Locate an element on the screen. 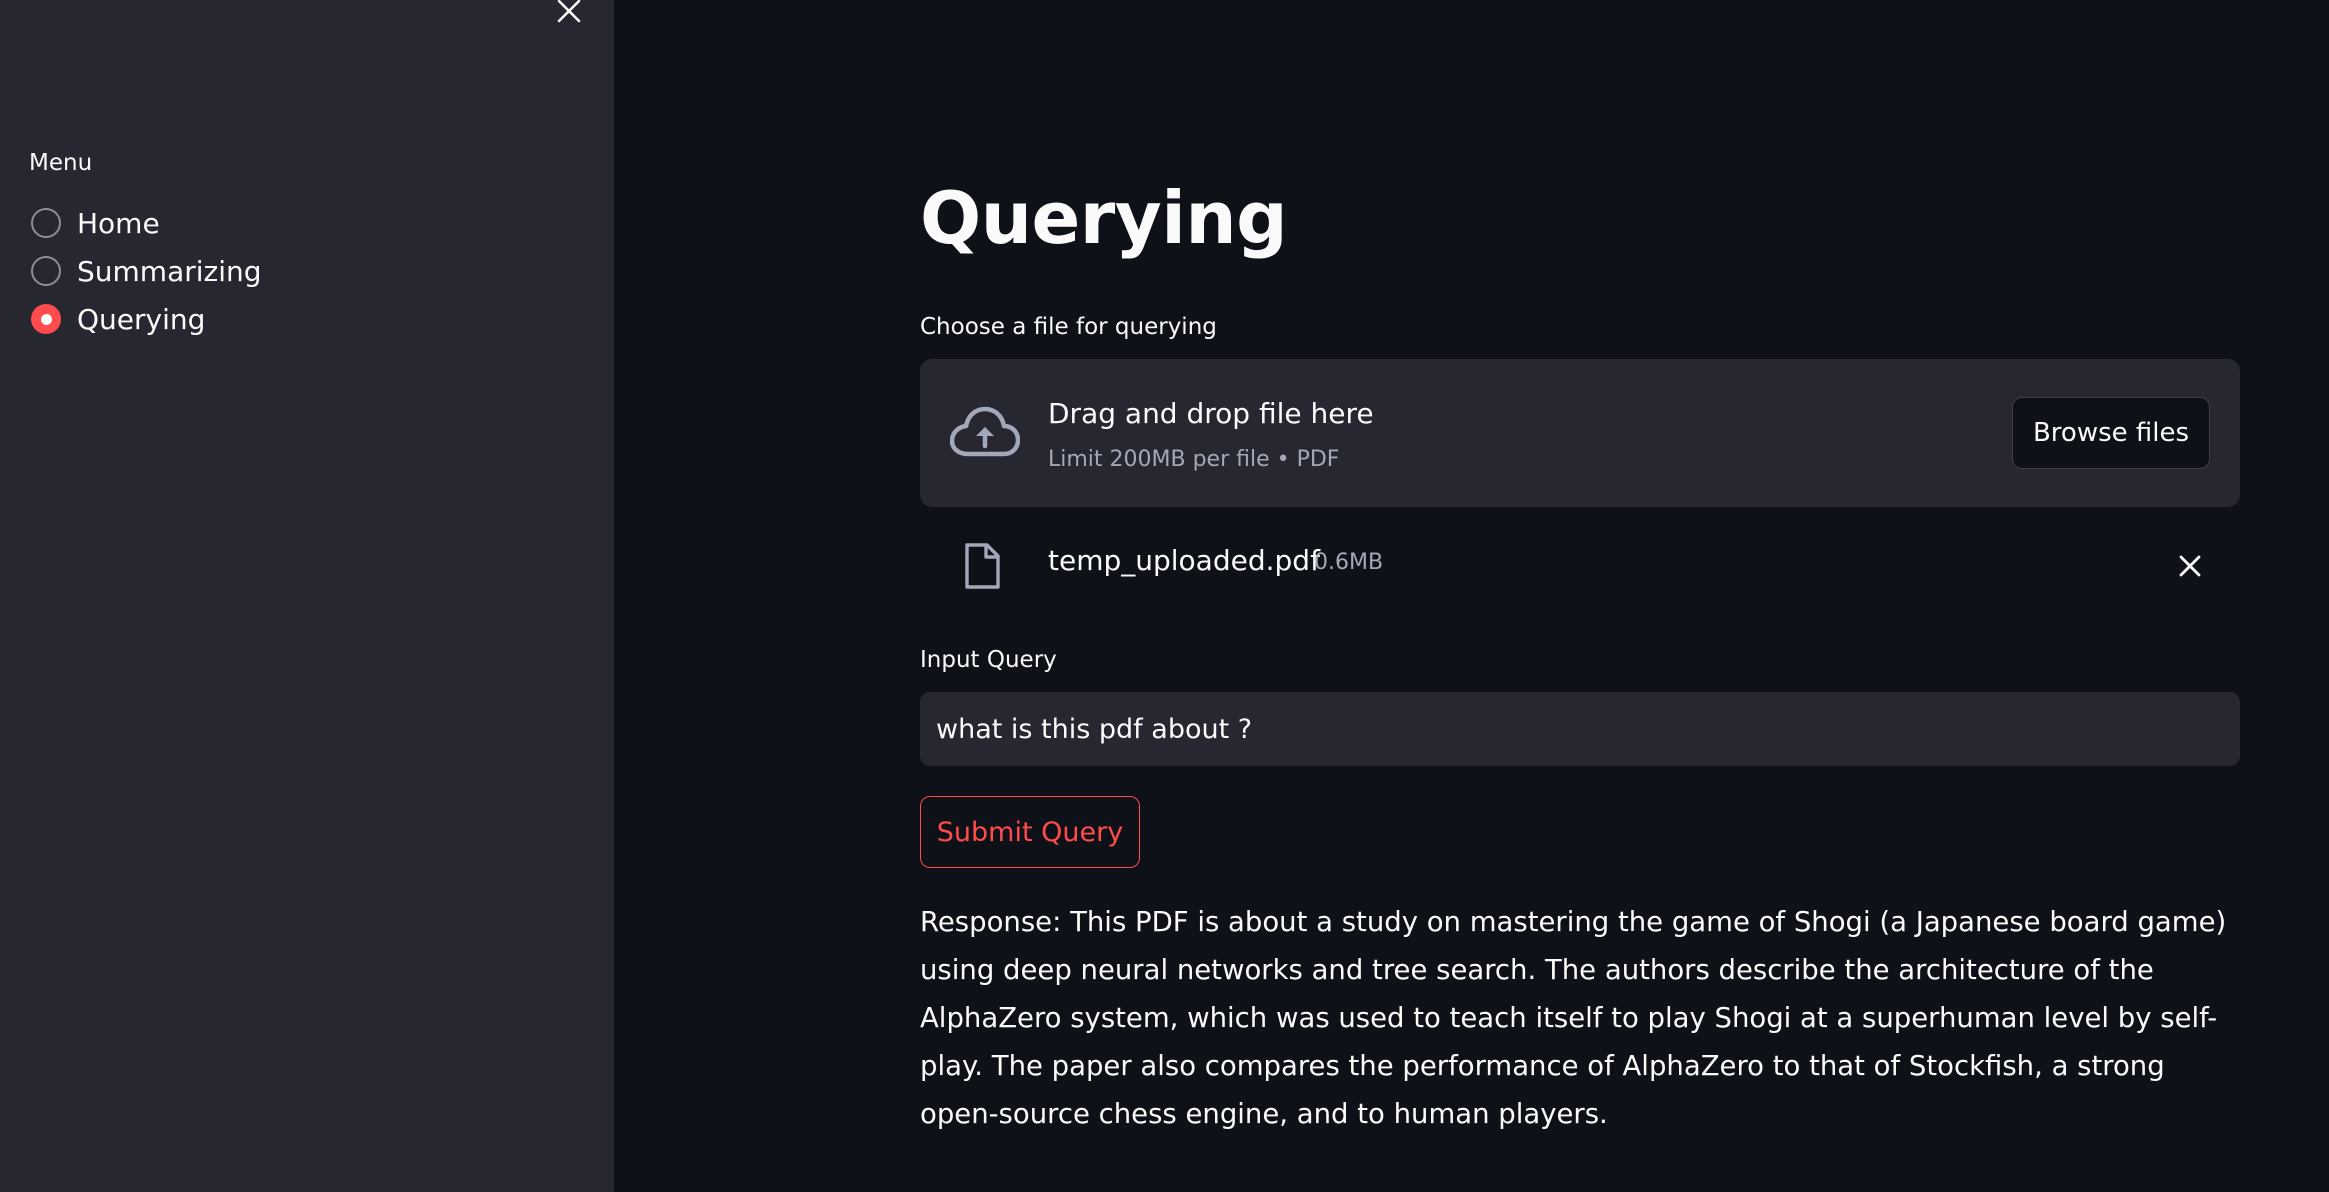 The height and width of the screenshot is (1192, 2329). uploaded-file-name: temp_uploaded.pdf is located at coordinates (1184, 560).